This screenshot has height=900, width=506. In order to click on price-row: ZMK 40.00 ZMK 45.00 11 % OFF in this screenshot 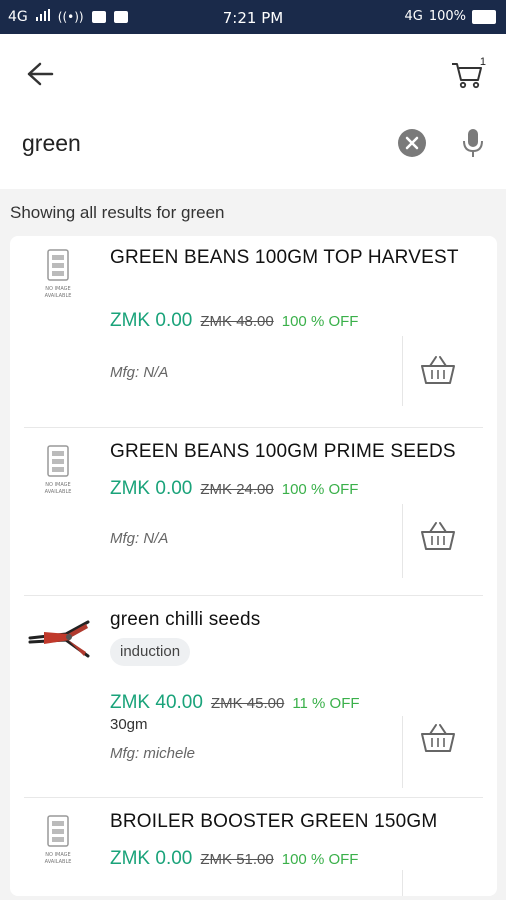, I will do `click(235, 703)`.